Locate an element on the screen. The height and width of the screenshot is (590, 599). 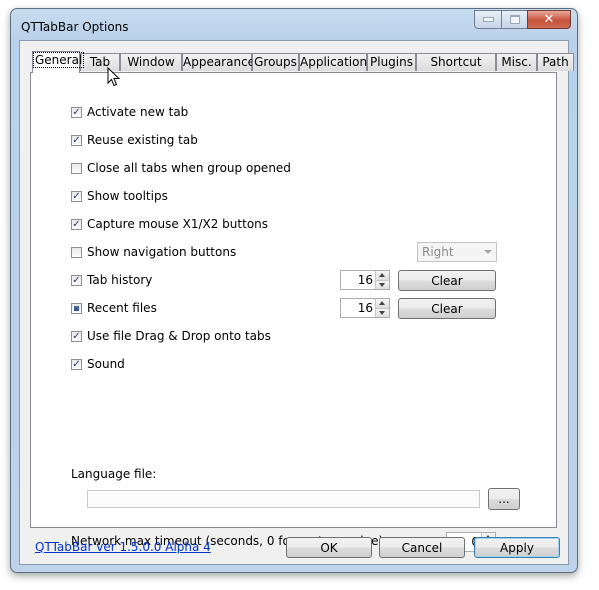
reuse-existing-tab-option: ✓ Reuse existing tab is located at coordinates (134, 140).